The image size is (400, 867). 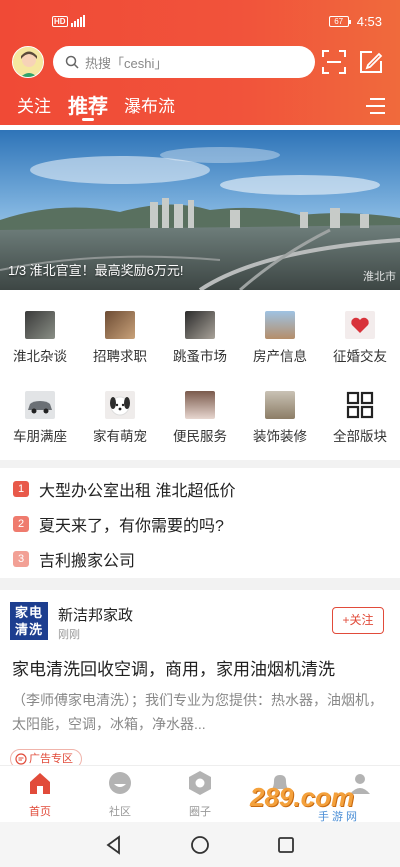 I want to click on community-icon, so click(x=120, y=783).